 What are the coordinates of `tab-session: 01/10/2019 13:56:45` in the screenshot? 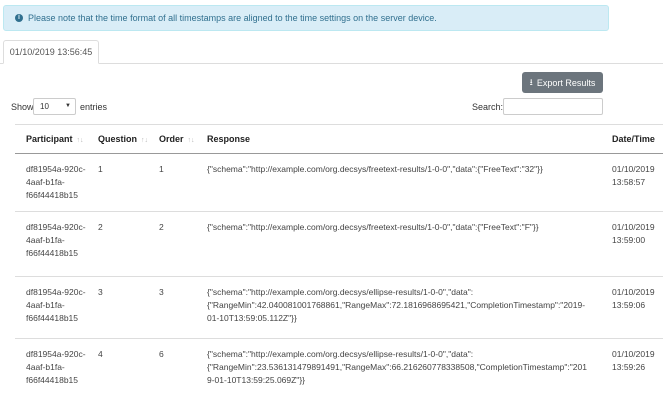 It's located at (51, 52).